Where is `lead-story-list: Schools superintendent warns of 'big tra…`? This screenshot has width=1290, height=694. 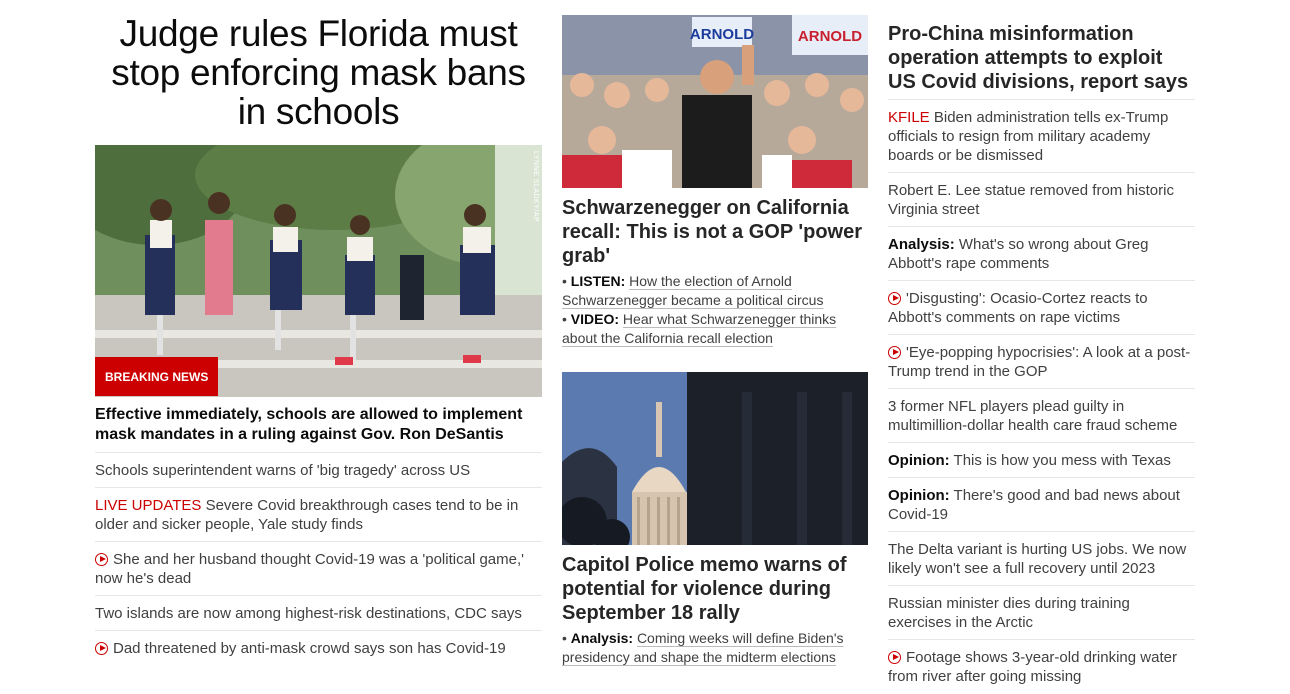
lead-story-list: Schools superintendent warns of 'big tra… is located at coordinates (318, 559).